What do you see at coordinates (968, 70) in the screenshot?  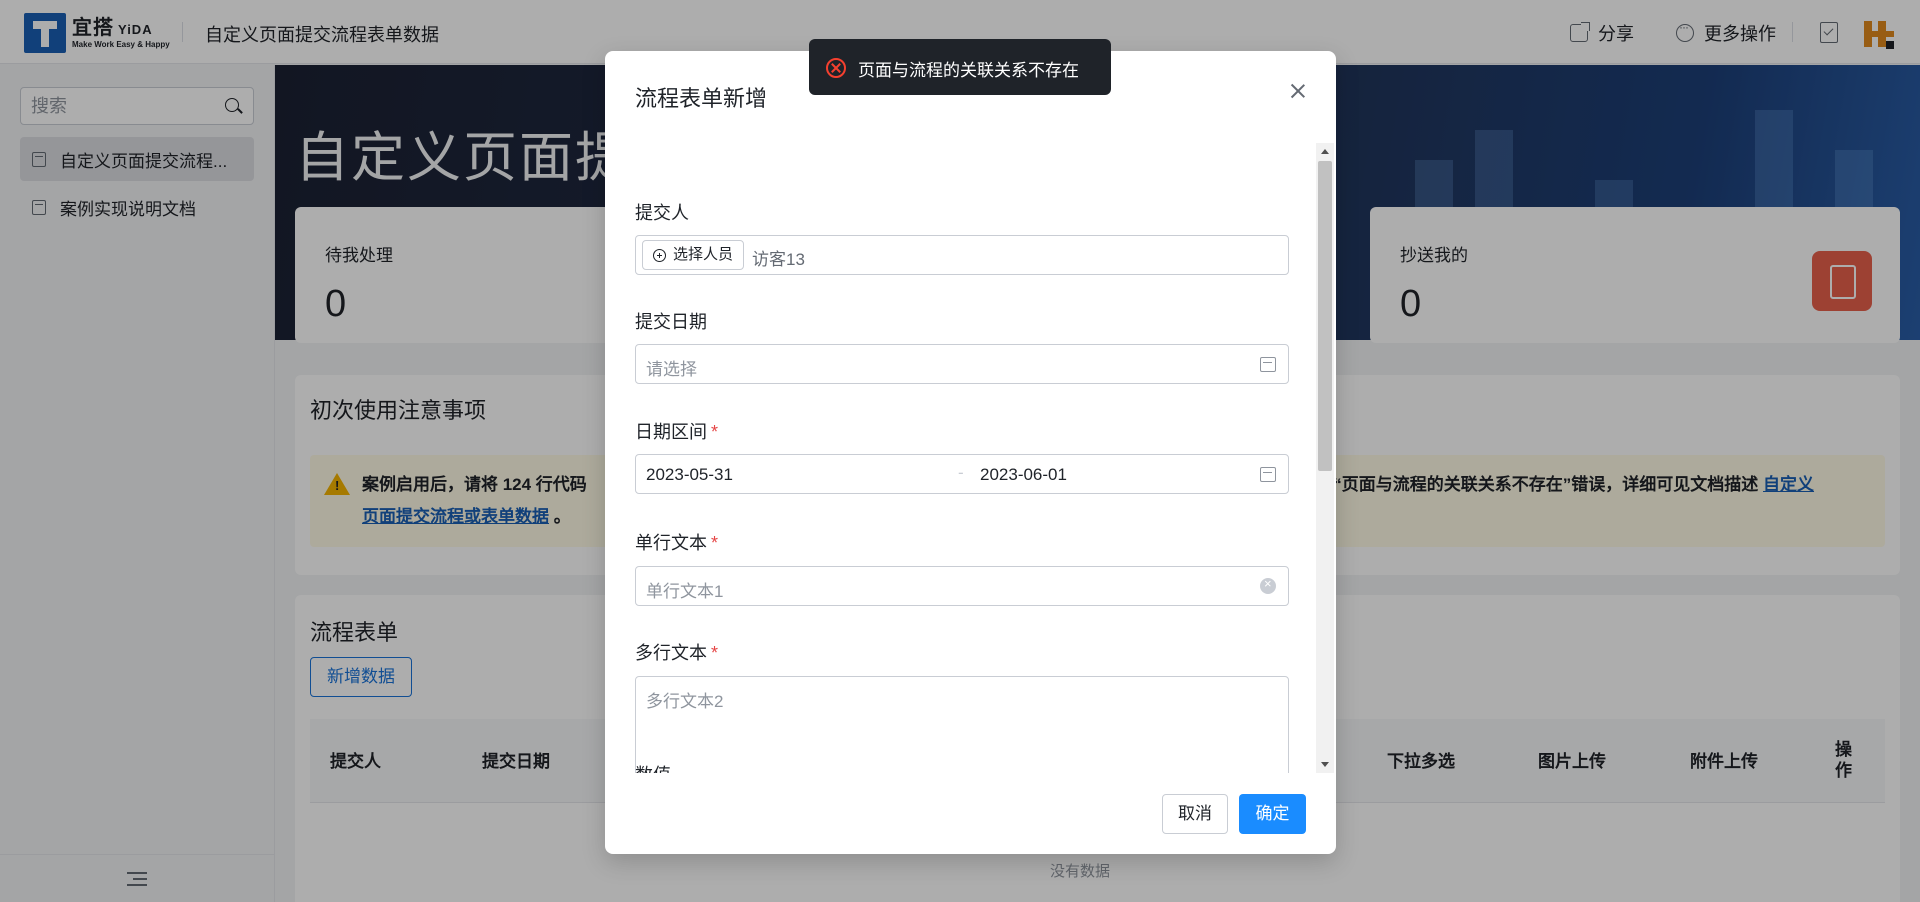 I see `toast-message: 页面与流程的关联关系不存在` at bounding box center [968, 70].